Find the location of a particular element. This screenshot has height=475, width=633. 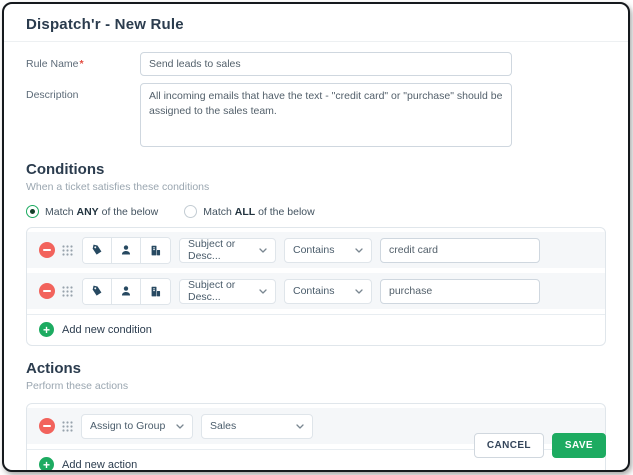

conditions-heading: Conditions is located at coordinates (65, 169).